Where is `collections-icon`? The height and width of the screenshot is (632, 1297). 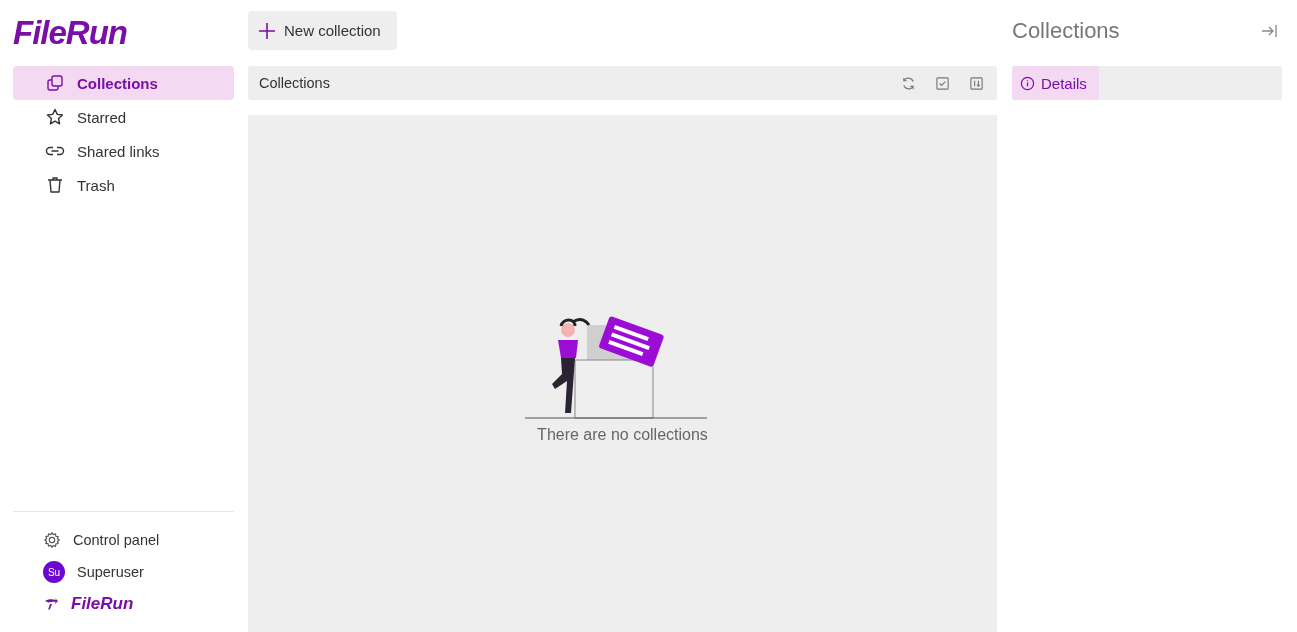 collections-icon is located at coordinates (55, 83).